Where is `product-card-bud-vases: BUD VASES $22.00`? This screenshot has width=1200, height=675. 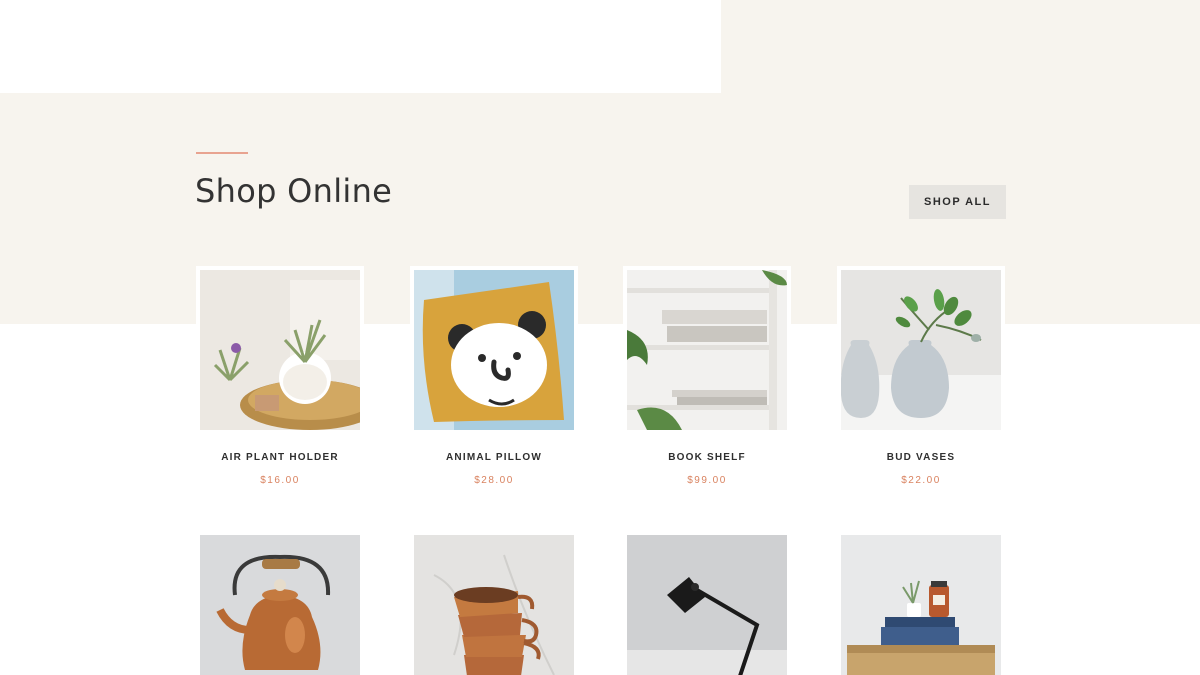 product-card-bud-vases: BUD VASES $22.00 is located at coordinates (921, 376).